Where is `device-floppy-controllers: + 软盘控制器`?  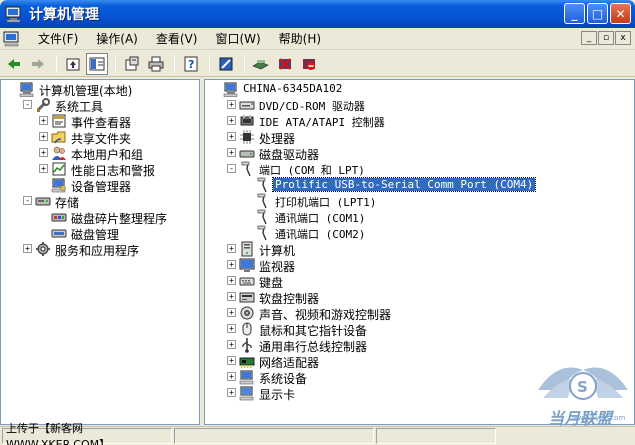 device-floppy-controllers: + 软盘控制器 is located at coordinates (419, 297).